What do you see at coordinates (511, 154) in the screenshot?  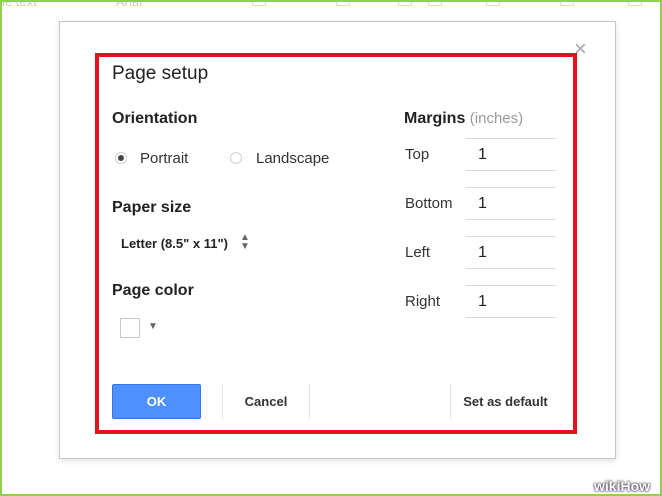 I see `margin-top-input: 1` at bounding box center [511, 154].